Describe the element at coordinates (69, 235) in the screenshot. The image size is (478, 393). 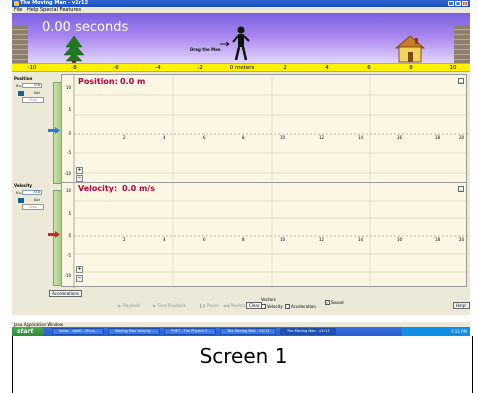
I see `velocity-y-tick: 0` at that location.